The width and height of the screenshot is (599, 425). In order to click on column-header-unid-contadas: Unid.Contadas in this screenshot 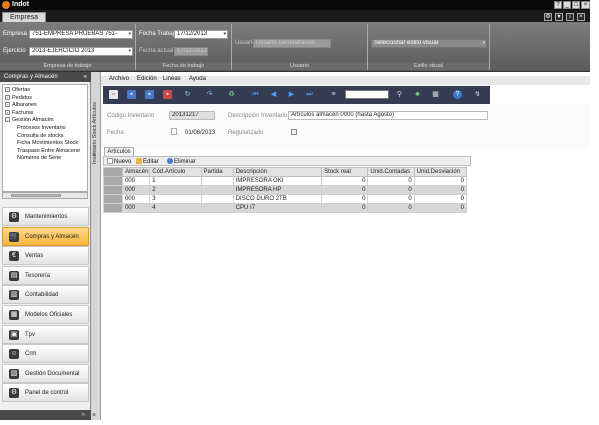, I will do `click(391, 172)`.